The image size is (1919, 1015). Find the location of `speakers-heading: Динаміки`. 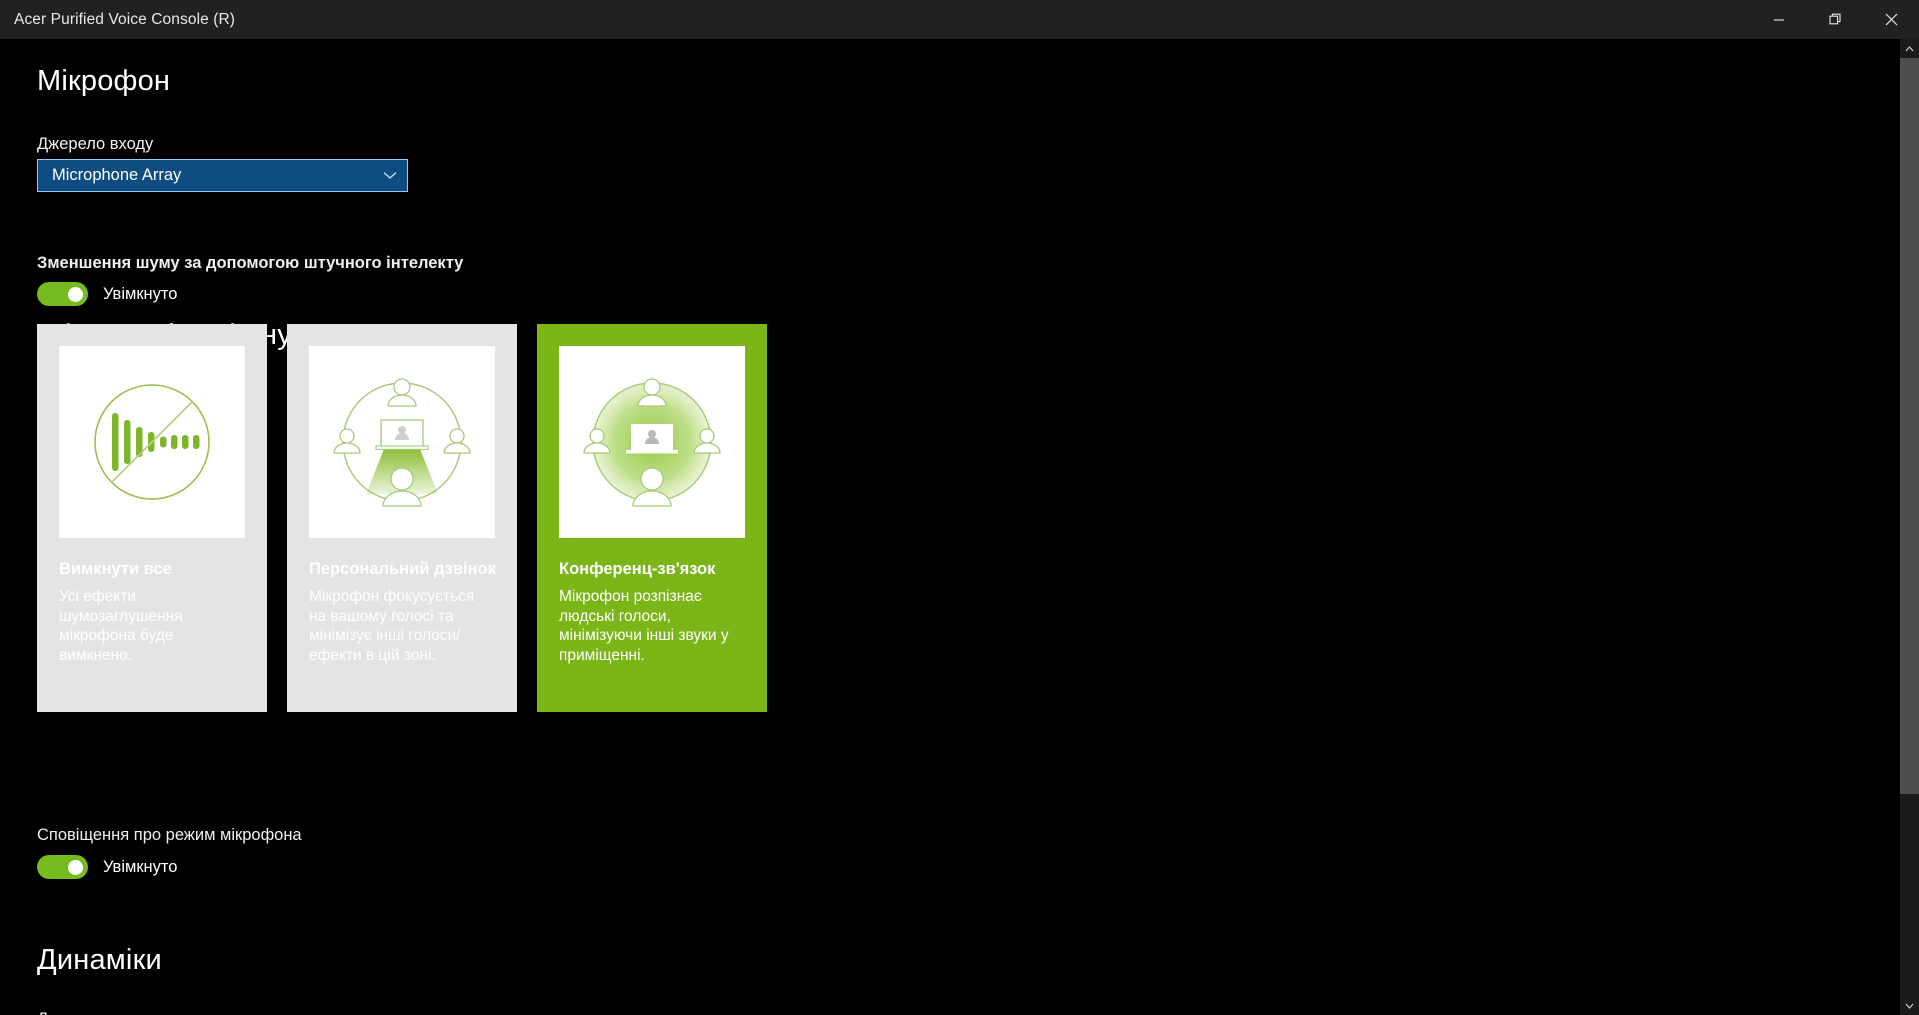

speakers-heading: Динаміки is located at coordinates (99, 960).